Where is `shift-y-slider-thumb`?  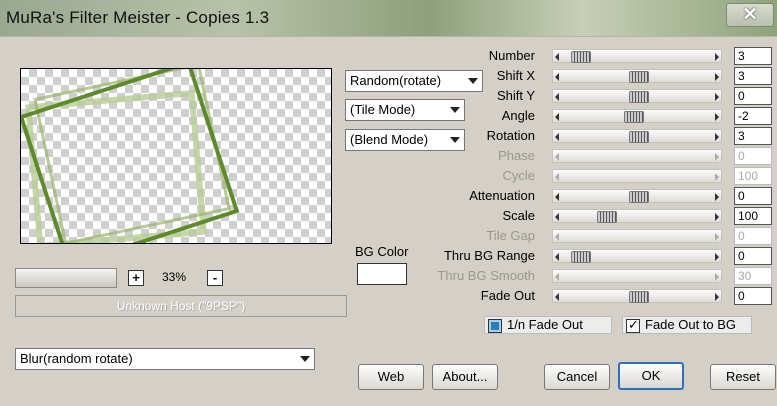 shift-y-slider-thumb is located at coordinates (639, 97).